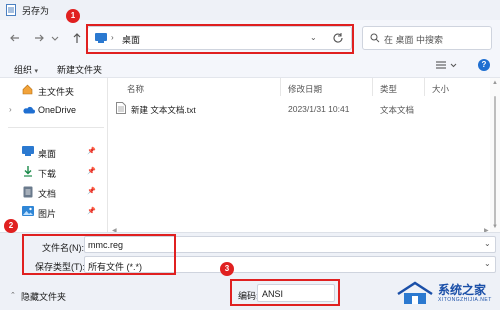  I want to click on scroll-down-arrow-icon: ▼, so click(495, 227).